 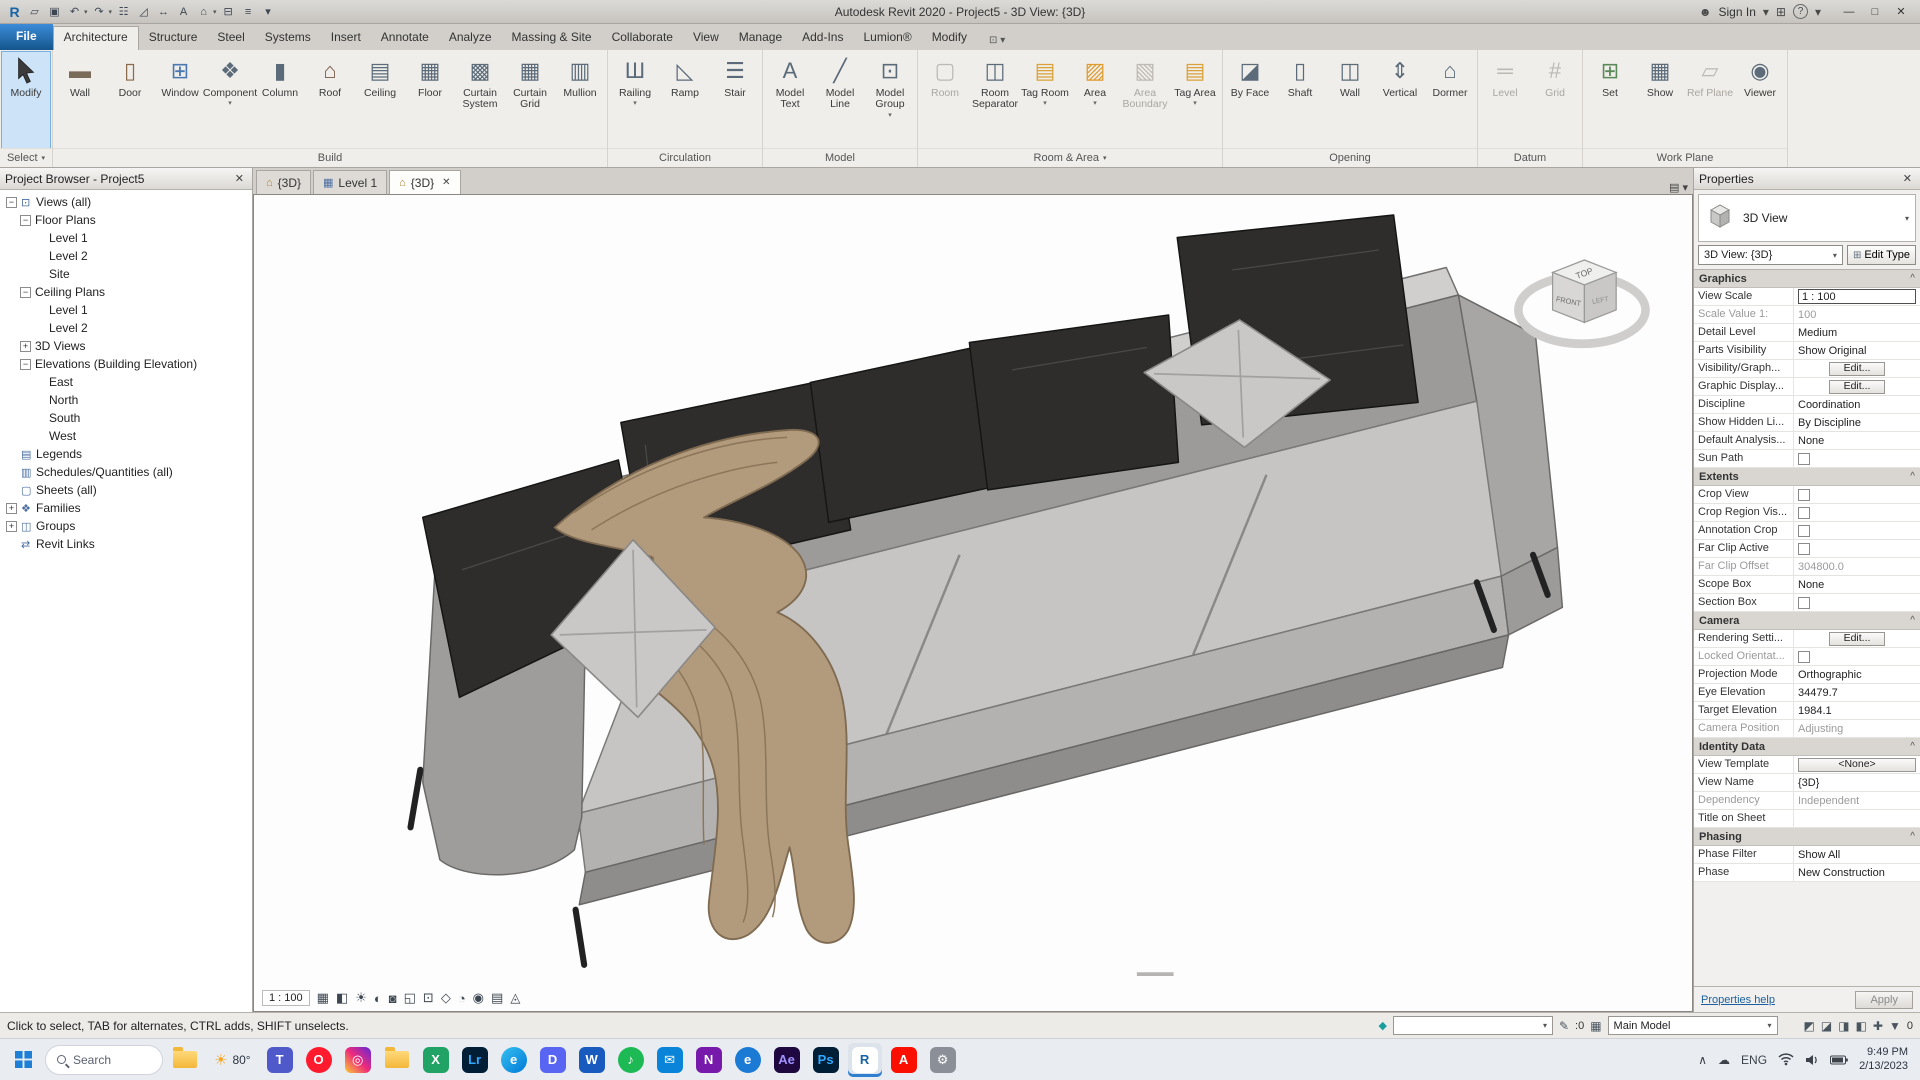 What do you see at coordinates (1250, 100) in the screenshot?
I see `opening-by-face-button: ◪ By Face` at bounding box center [1250, 100].